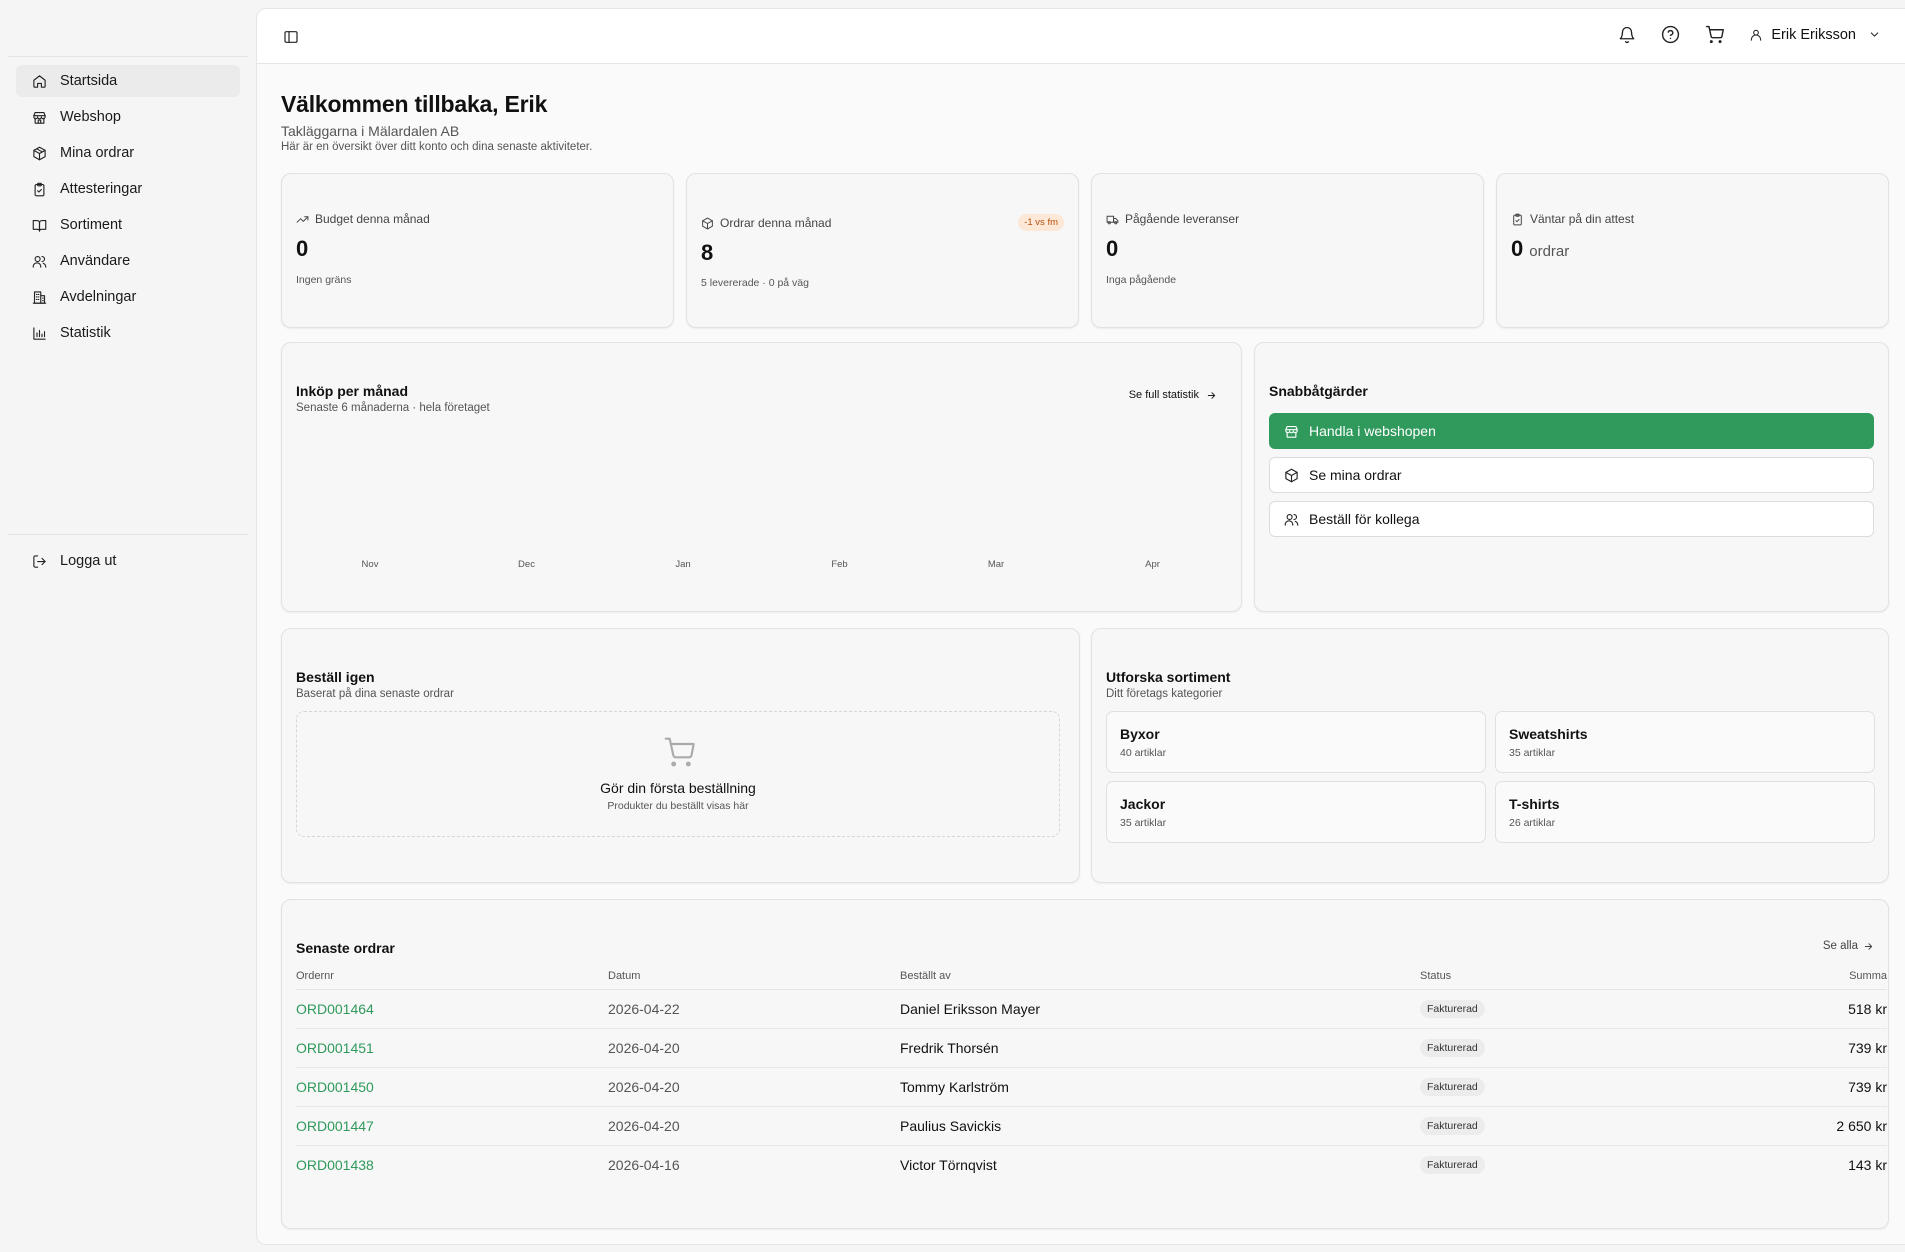 The image size is (1905, 1252). Describe the element at coordinates (1532, 823) in the screenshot. I see `category-count: 26 artiklar` at that location.